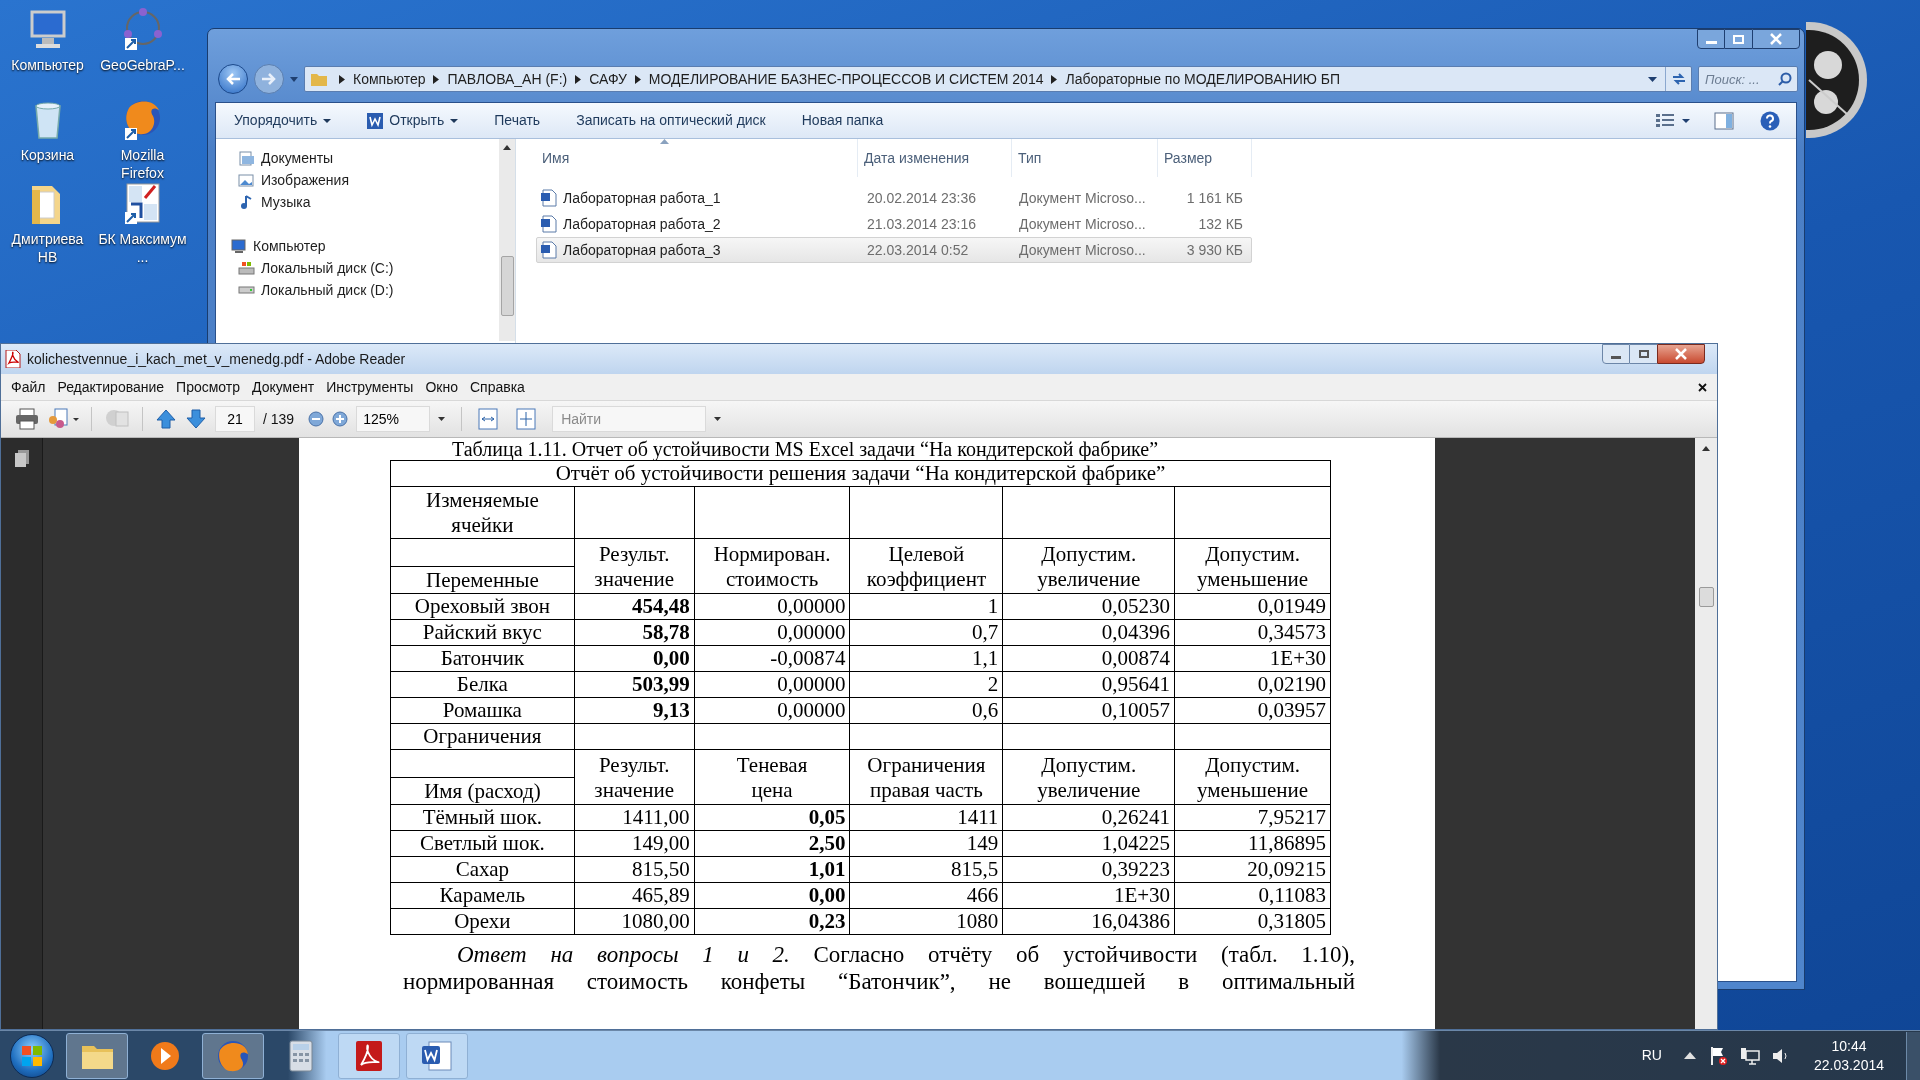 The height and width of the screenshot is (1080, 1920). Describe the element at coordinates (269, 79) in the screenshot. I see `forward-button` at that location.